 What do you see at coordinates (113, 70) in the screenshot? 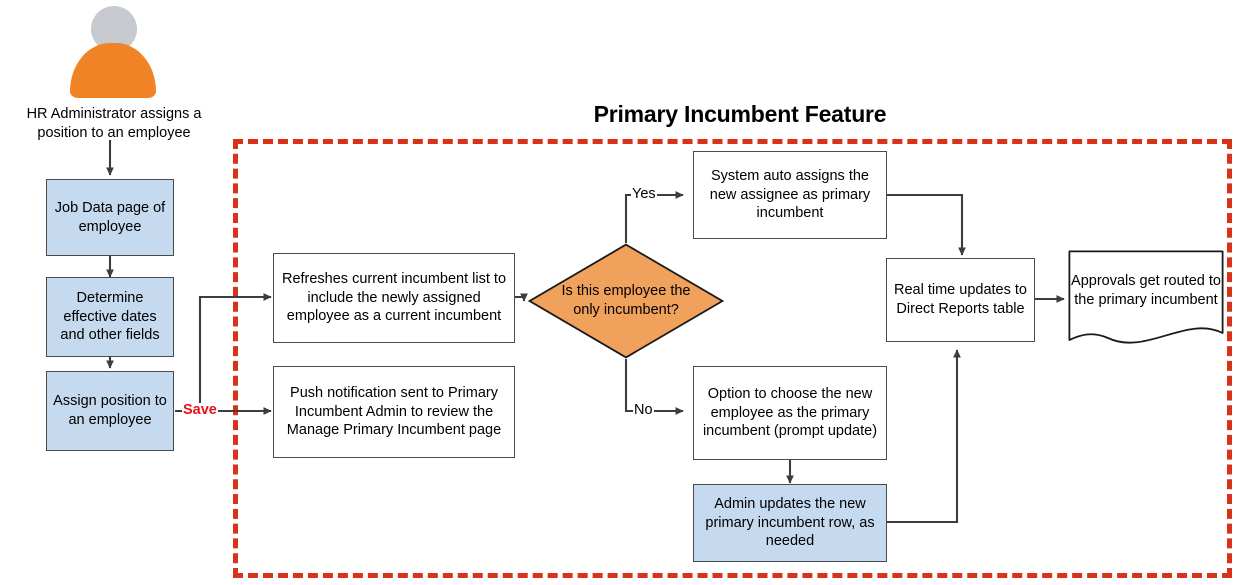
I see `avatar-body-shape` at bounding box center [113, 70].